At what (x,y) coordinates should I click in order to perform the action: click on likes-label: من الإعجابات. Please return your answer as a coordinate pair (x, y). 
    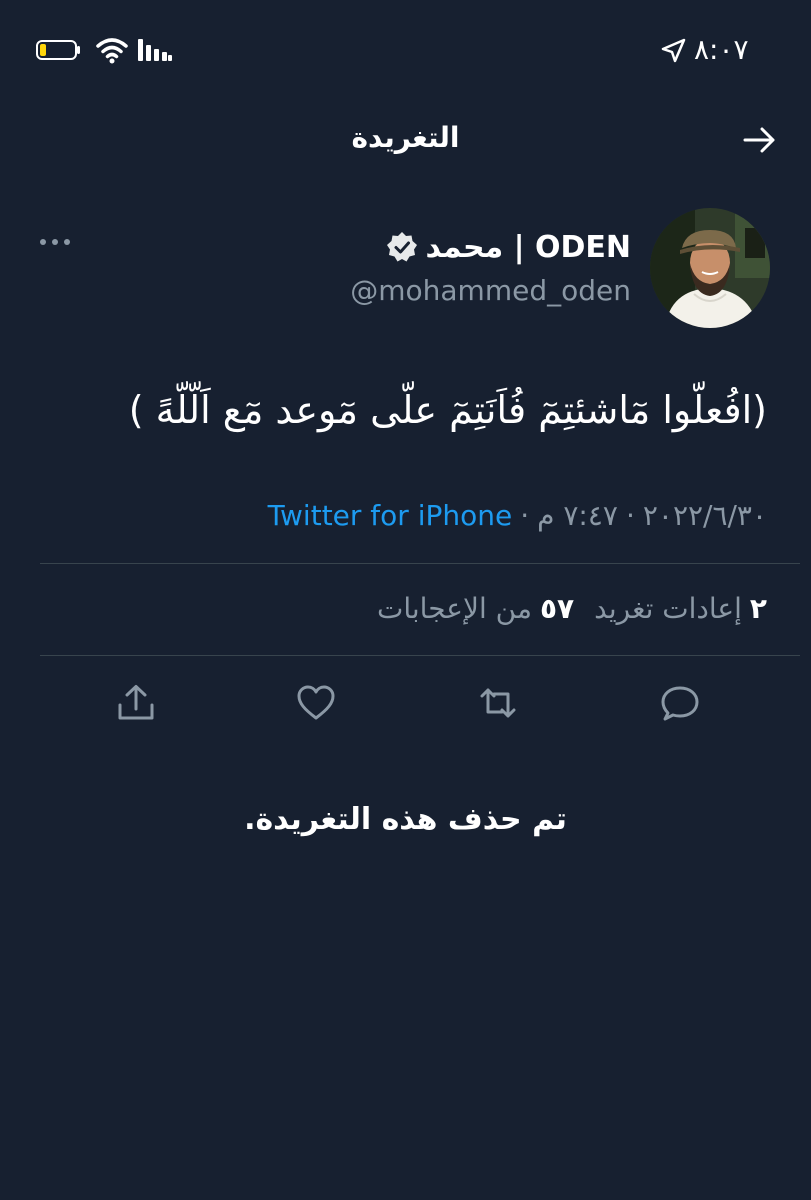
    Looking at the image, I should click on (454, 608).